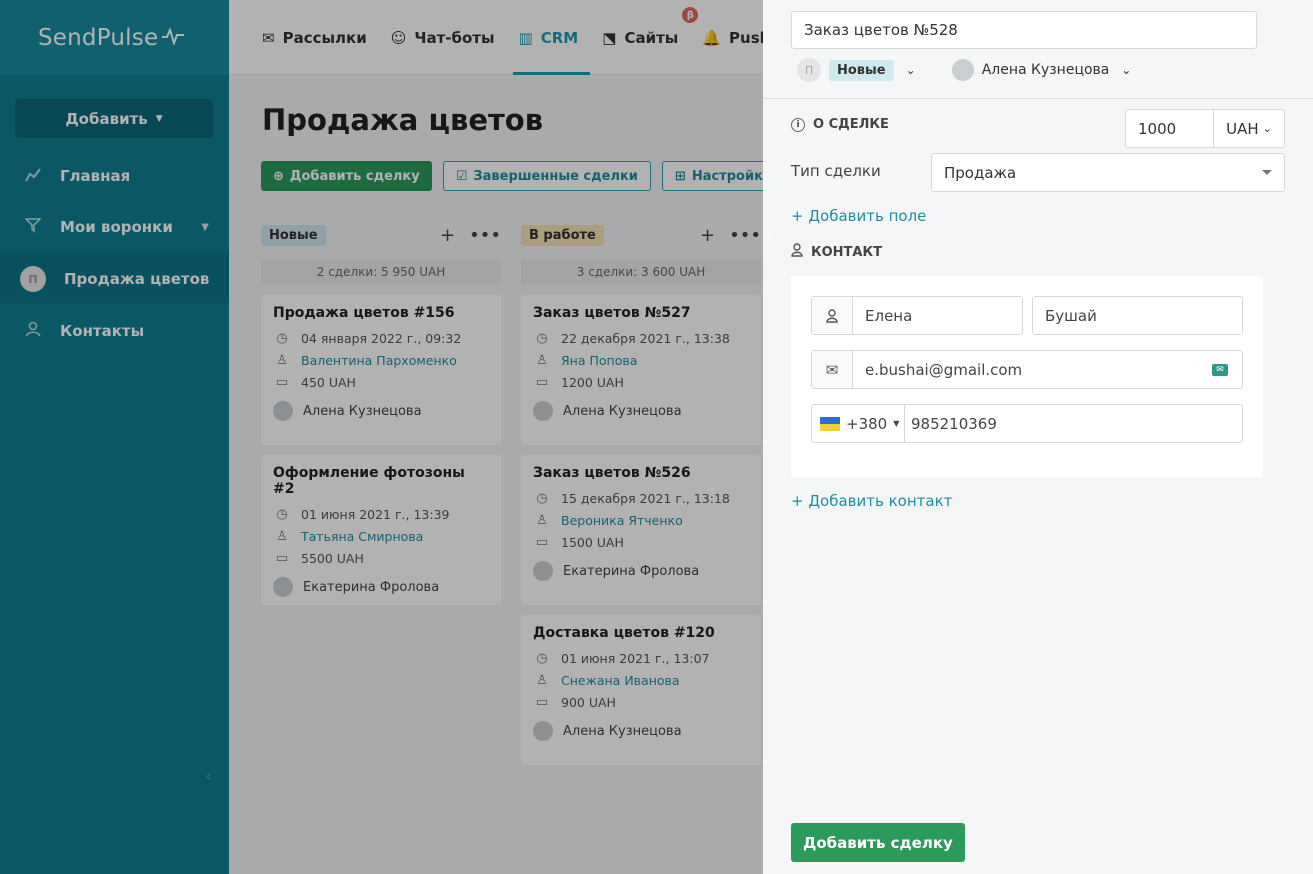  Describe the element at coordinates (375, 514) in the screenshot. I see `deal-date: 01 июня 2021 г., 13:39` at that location.